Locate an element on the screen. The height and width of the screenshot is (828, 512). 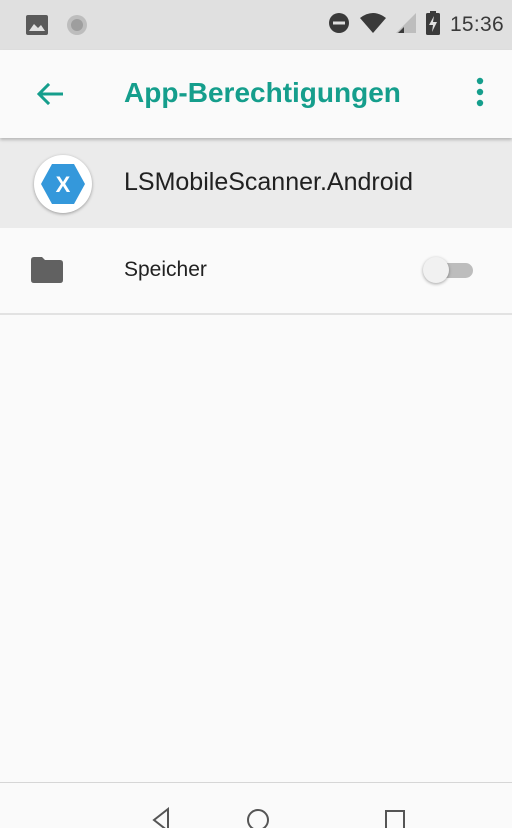
overflow-menu-button is located at coordinates (480, 94).